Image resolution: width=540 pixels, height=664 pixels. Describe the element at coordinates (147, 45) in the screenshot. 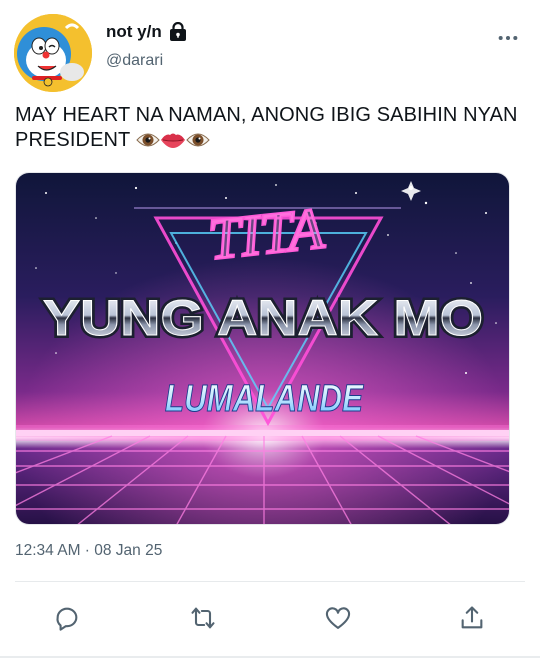

I see `user-info: not y/n @darari` at that location.